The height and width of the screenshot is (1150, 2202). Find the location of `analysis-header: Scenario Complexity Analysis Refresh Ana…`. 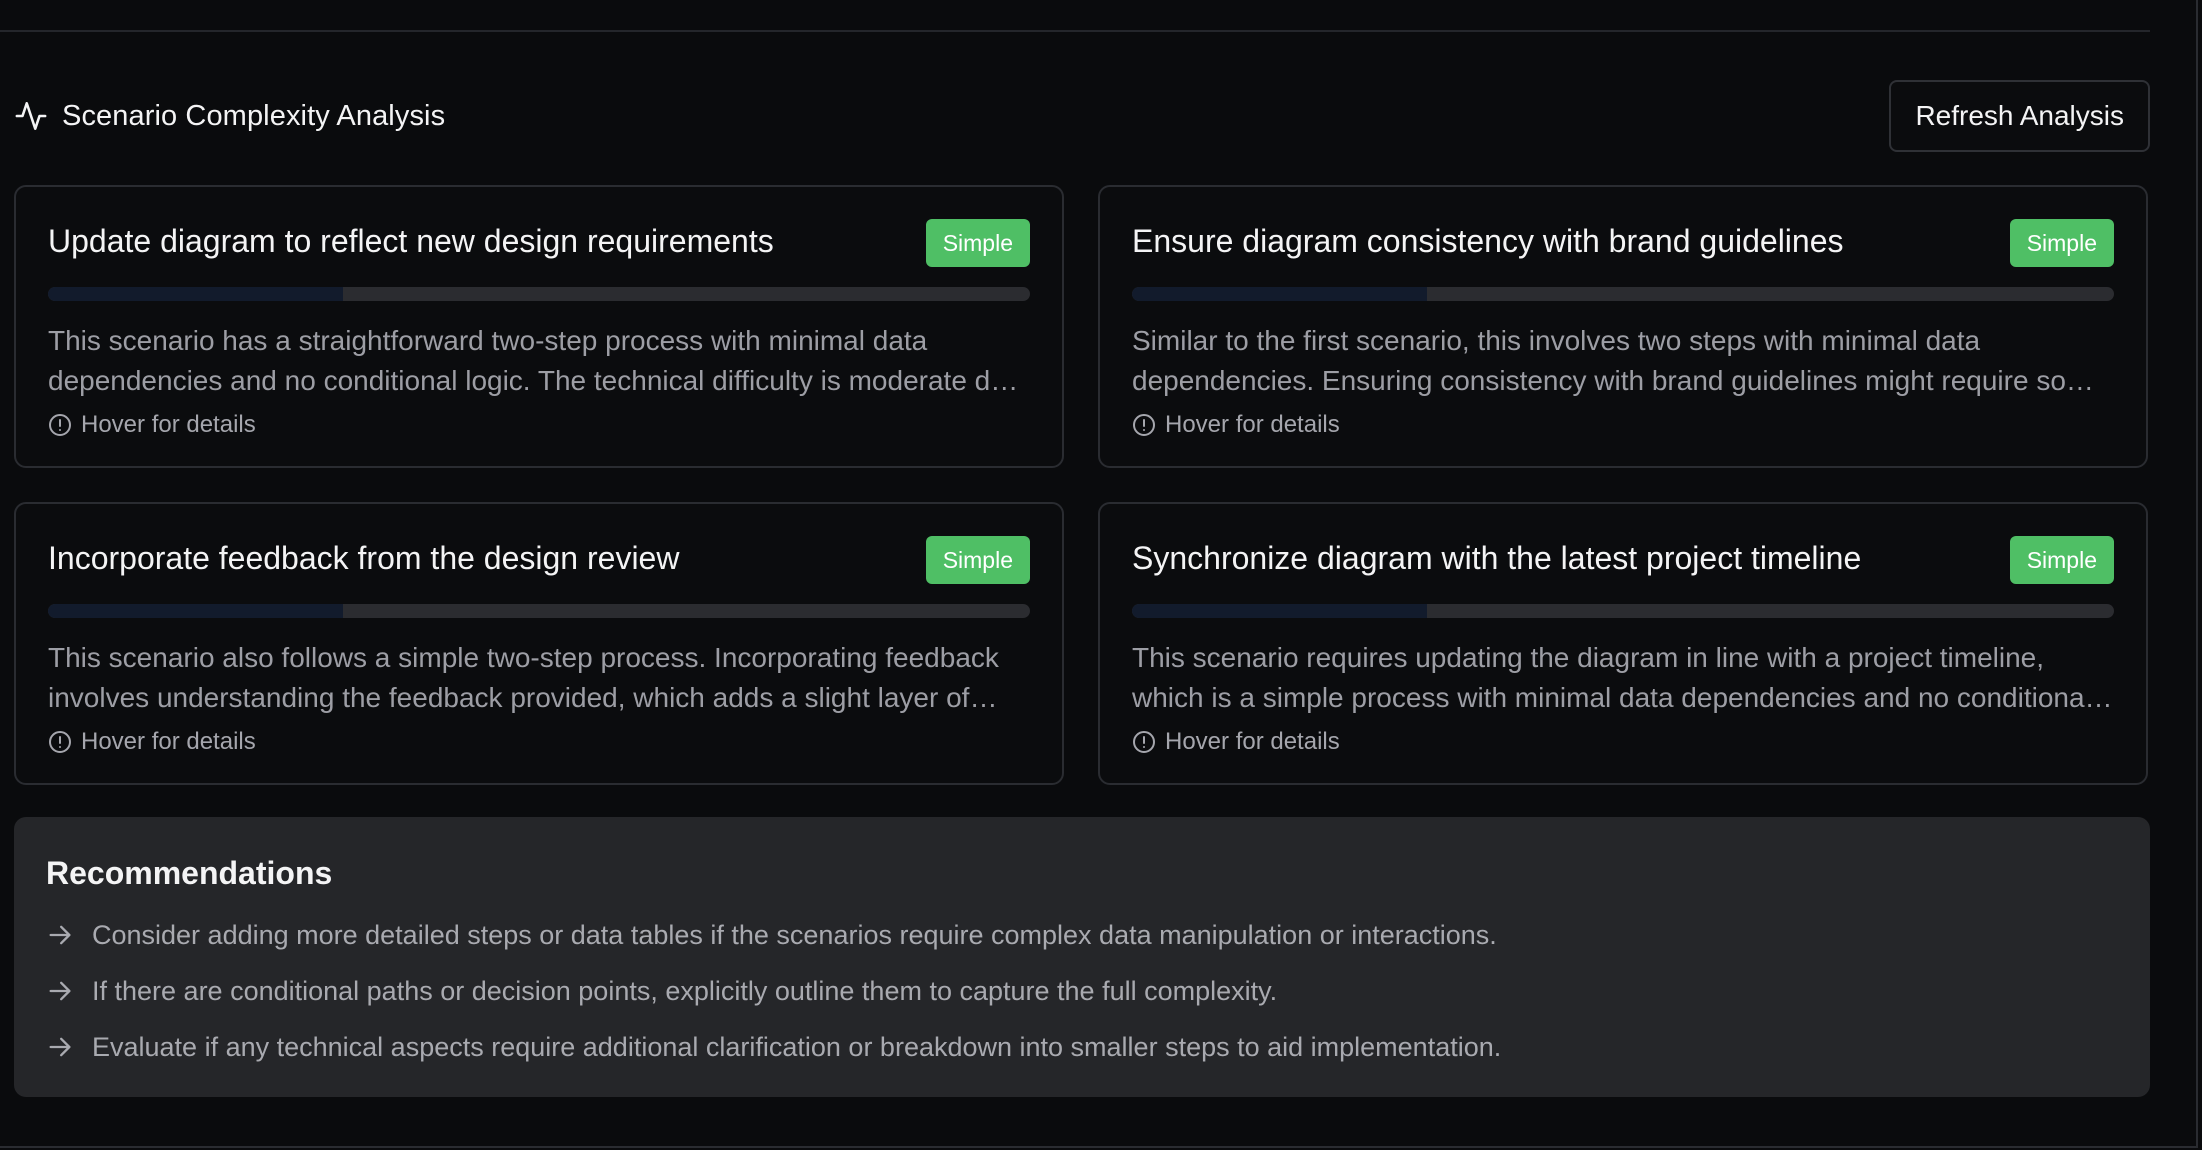

analysis-header: Scenario Complexity Analysis Refresh Ana… is located at coordinates (1082, 116).